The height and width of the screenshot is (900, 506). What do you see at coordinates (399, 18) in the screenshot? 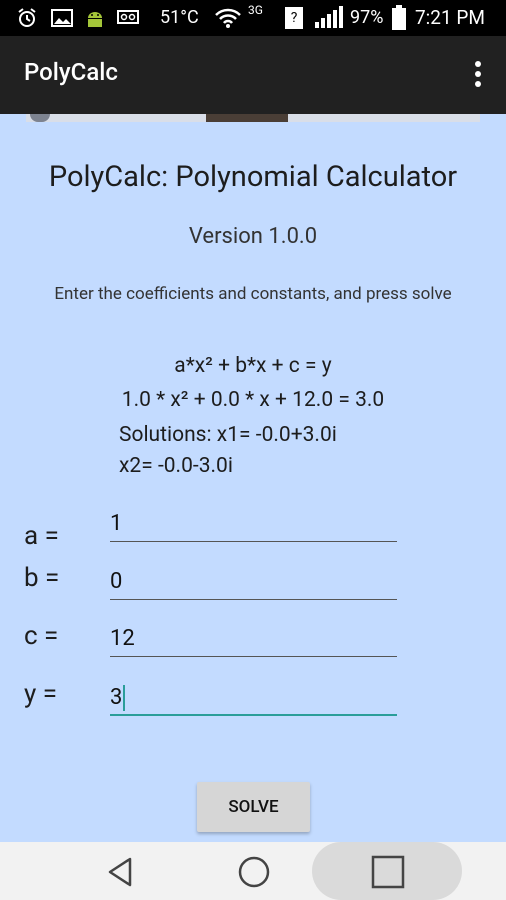
I see `battery-icon` at bounding box center [399, 18].